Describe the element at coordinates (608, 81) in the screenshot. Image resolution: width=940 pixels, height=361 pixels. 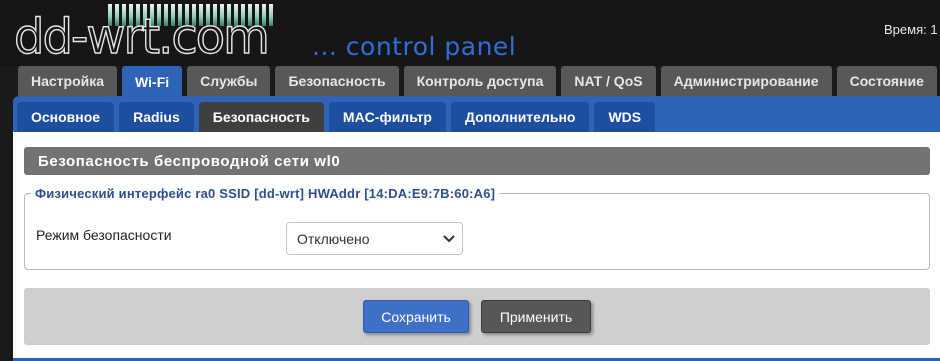
I see `main-tab-nat-qos: NAT / QoS` at that location.